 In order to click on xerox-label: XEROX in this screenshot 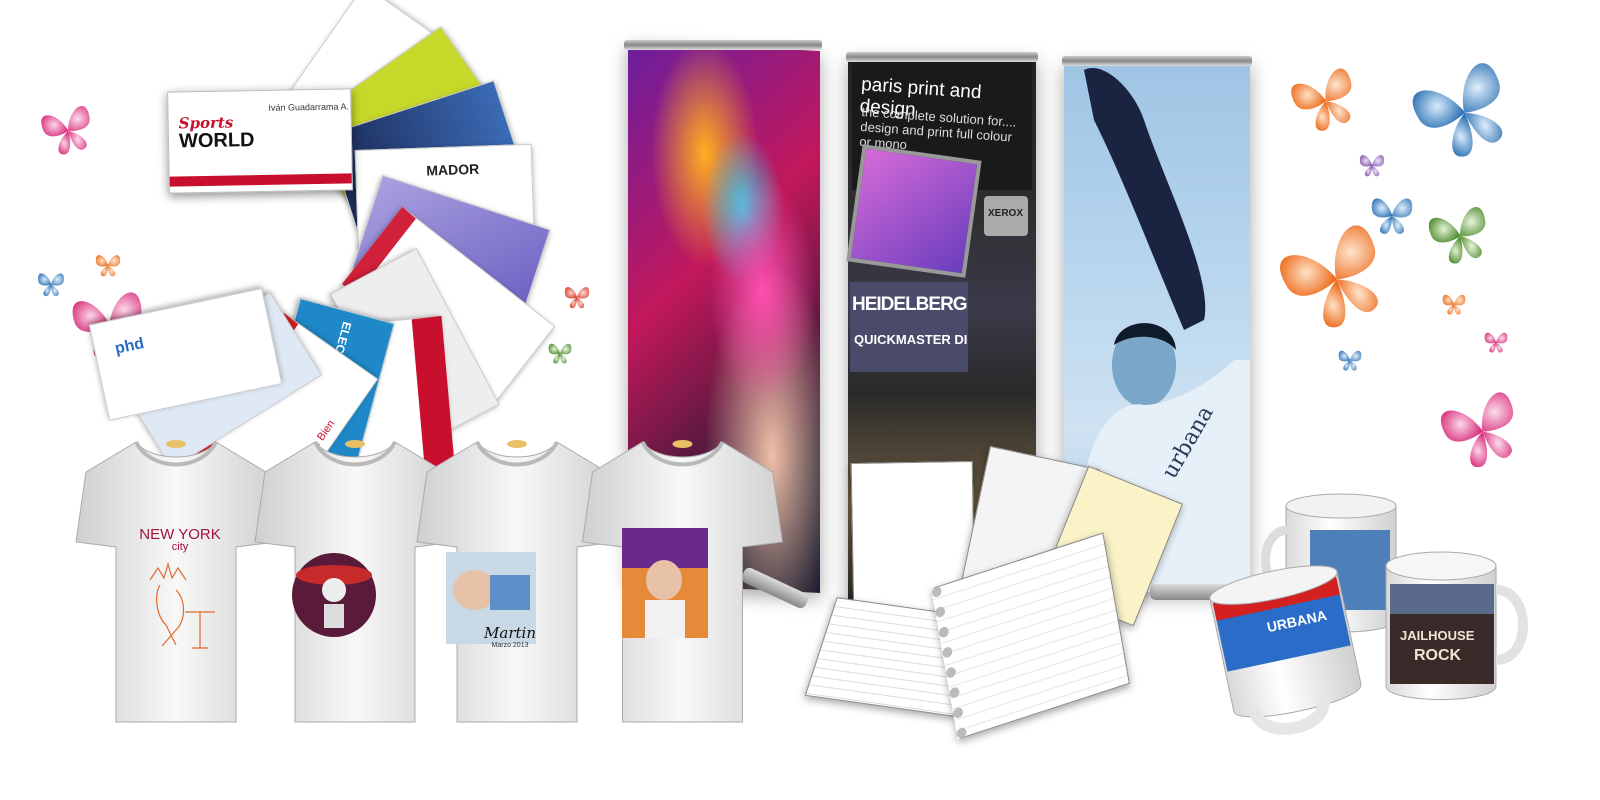, I will do `click(1006, 213)`.